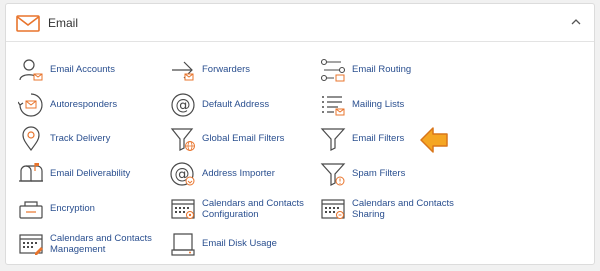  What do you see at coordinates (434, 140) in the screenshot?
I see `pointer-arrow-icon` at bounding box center [434, 140].